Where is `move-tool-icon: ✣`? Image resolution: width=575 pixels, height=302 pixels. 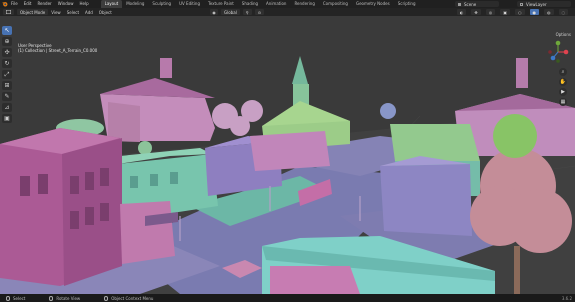
move-tool-icon: ✣ is located at coordinates (7, 52).